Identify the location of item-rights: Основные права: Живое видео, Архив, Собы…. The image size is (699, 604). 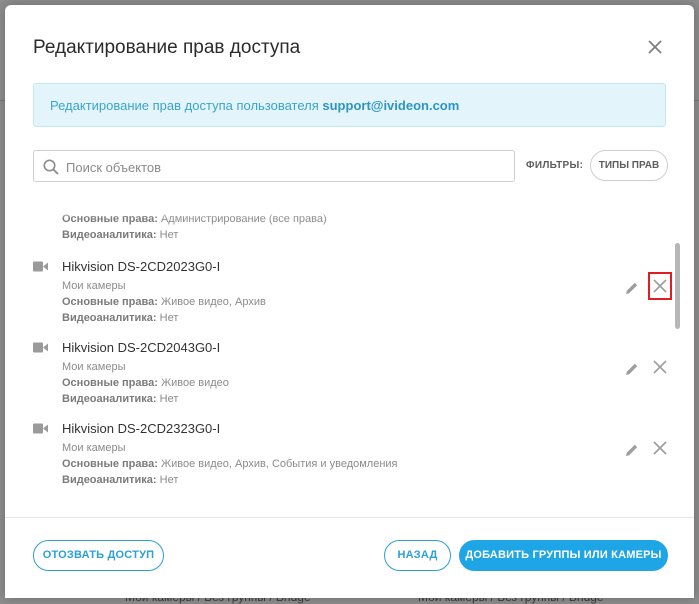
(230, 464).